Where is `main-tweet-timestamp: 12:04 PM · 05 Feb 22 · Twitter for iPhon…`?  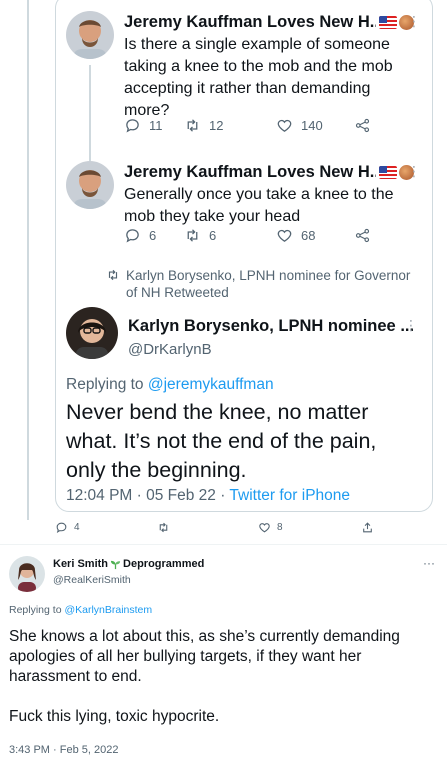 main-tweet-timestamp: 12:04 PM · 05 Feb 22 · Twitter for iPhon… is located at coordinates (208, 496).